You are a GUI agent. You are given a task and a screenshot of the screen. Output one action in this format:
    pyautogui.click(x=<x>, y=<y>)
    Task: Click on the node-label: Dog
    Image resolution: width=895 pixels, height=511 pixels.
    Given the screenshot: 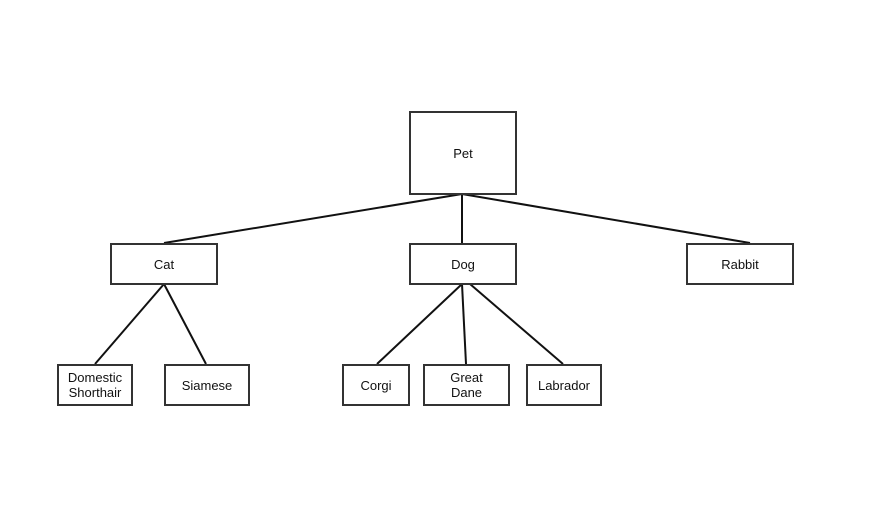 What is the action you would take?
    pyautogui.click(x=463, y=264)
    